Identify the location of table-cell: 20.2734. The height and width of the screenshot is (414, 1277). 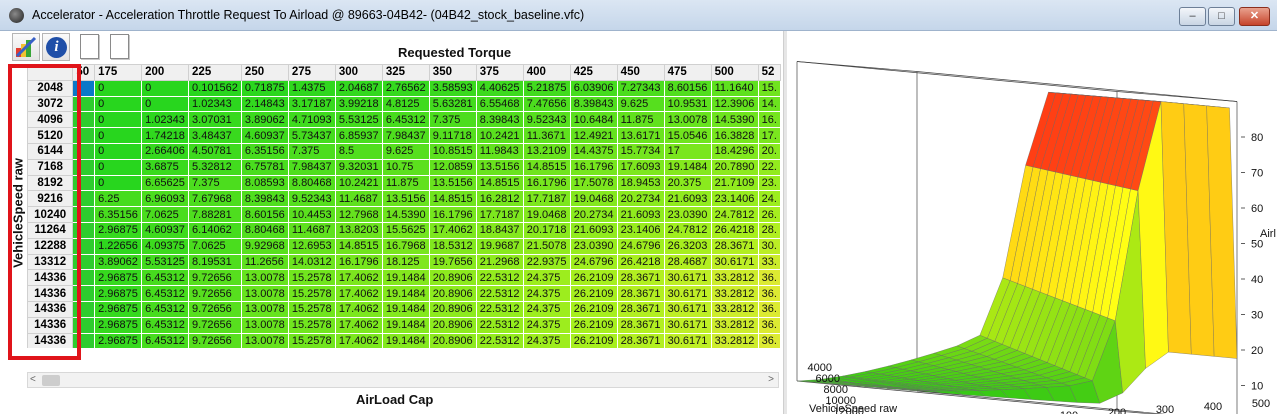
(640, 199).